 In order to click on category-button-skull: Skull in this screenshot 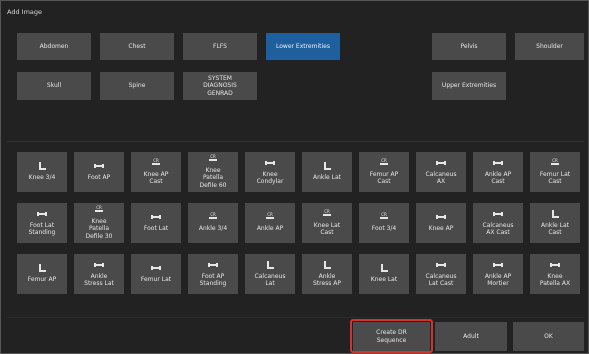, I will do `click(54, 86)`.